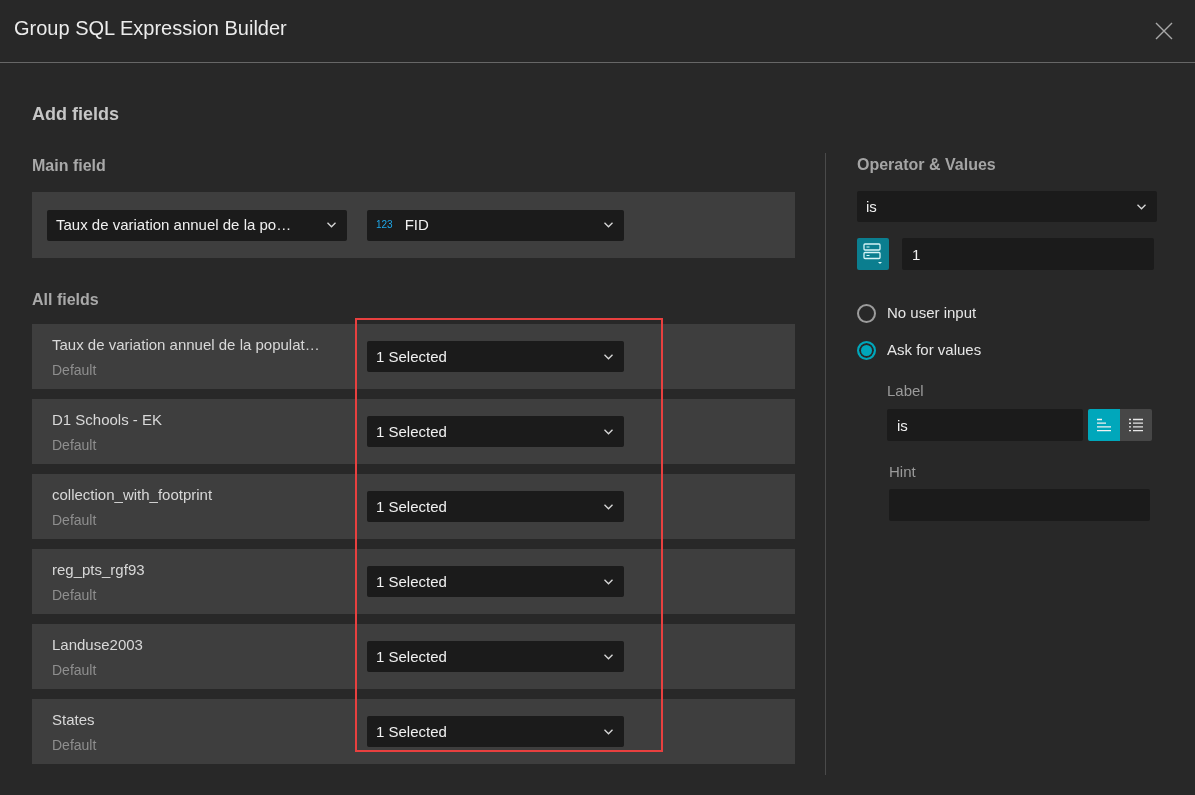  Describe the element at coordinates (495, 225) in the screenshot. I see `field-select: 123 FID` at that location.